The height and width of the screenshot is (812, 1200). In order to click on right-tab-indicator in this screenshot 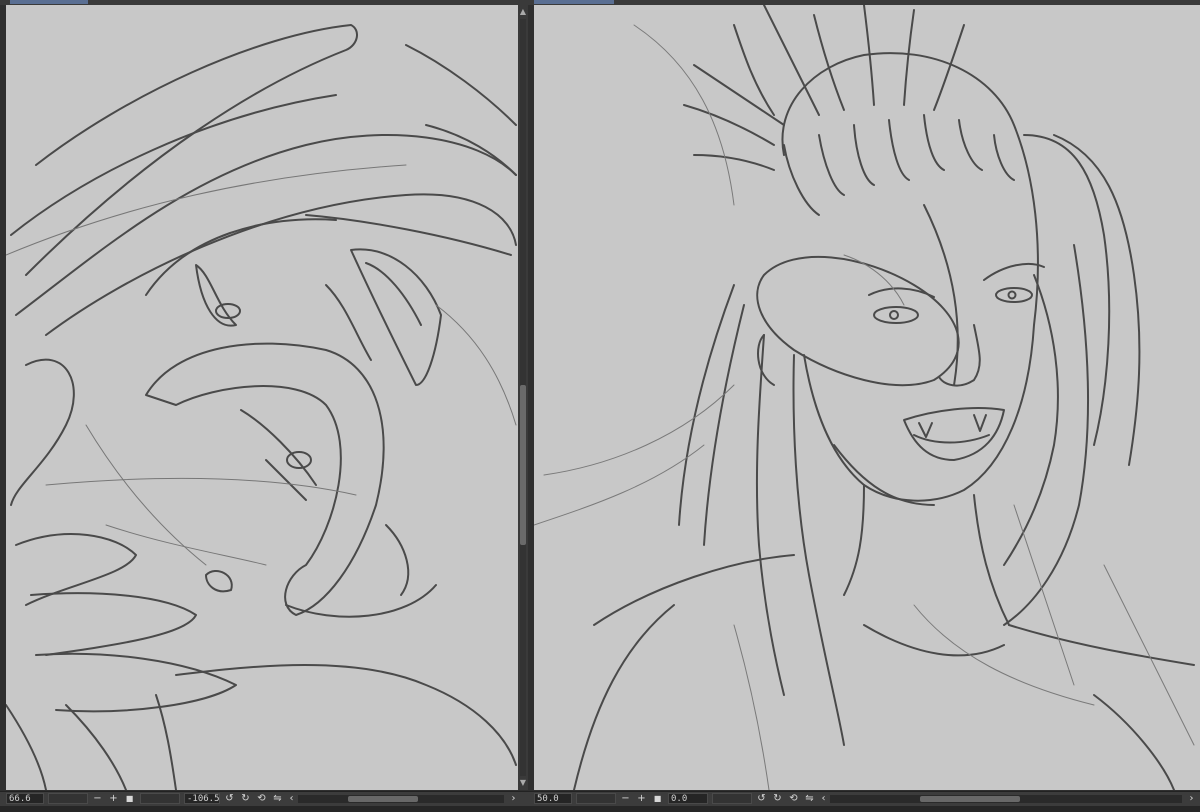, I will do `click(574, 2)`.